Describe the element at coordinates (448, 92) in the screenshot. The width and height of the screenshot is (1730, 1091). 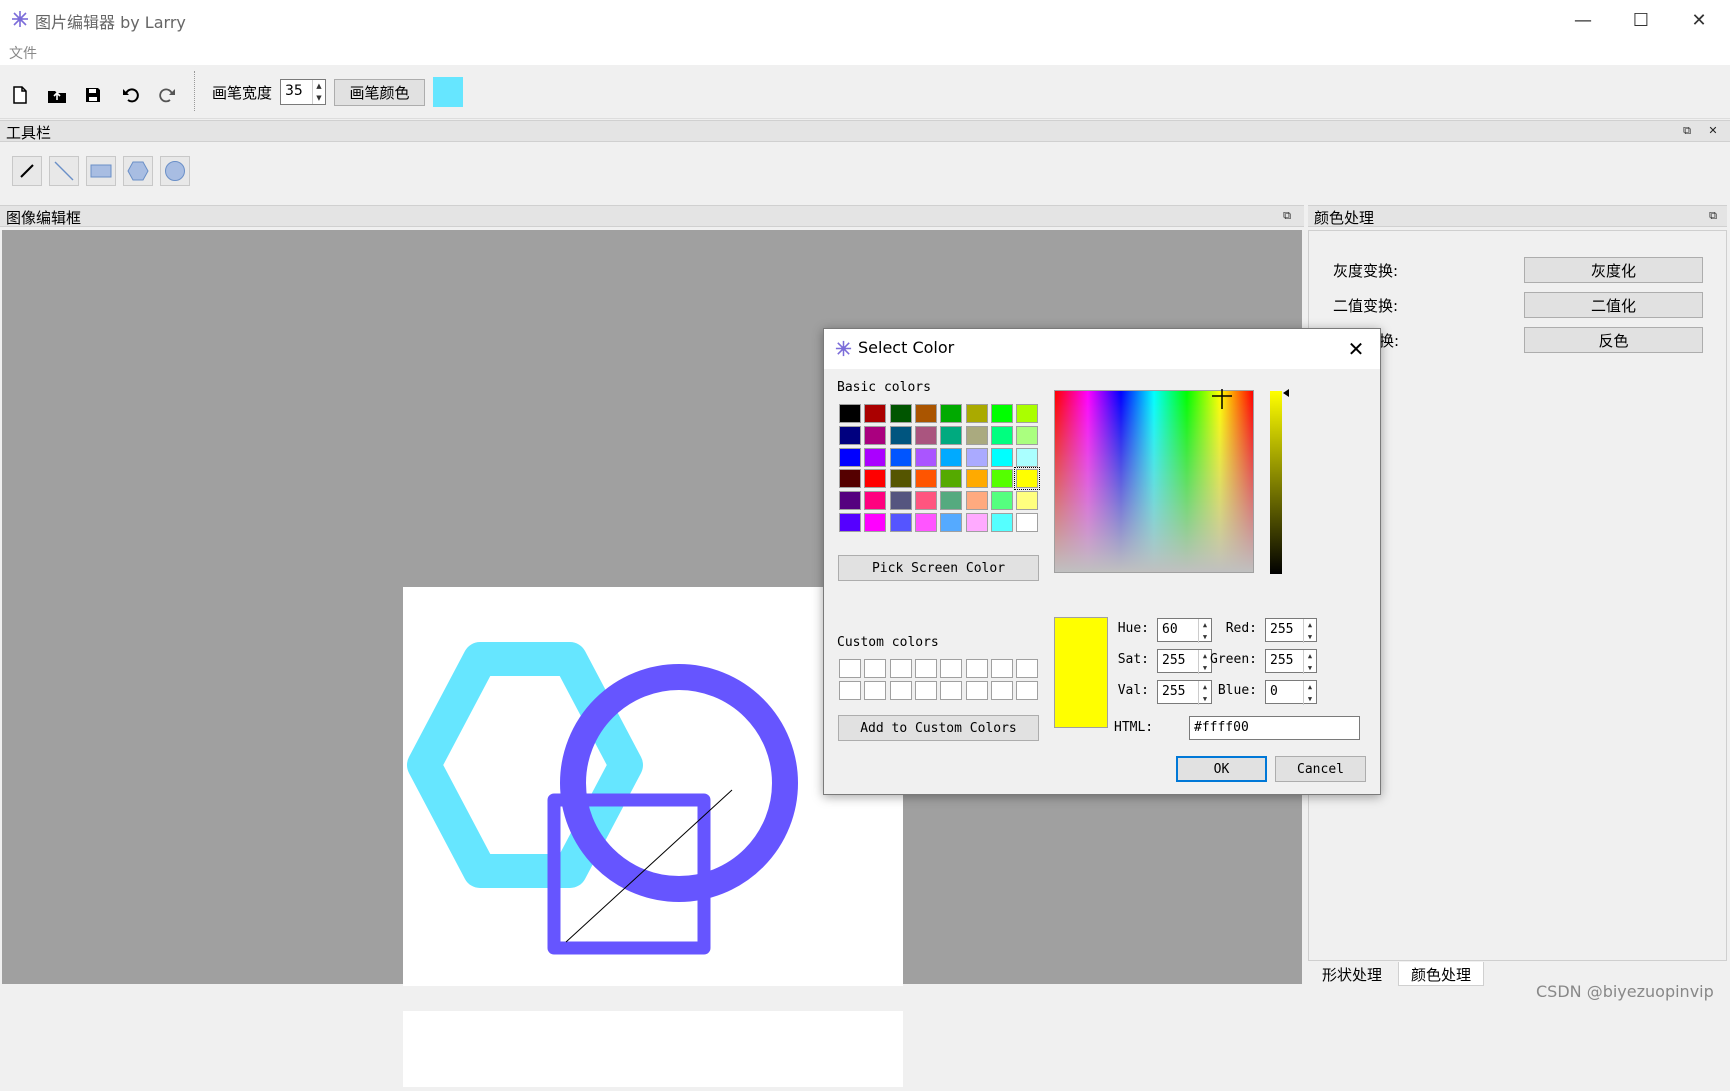
I see `pen-color-swatch` at that location.